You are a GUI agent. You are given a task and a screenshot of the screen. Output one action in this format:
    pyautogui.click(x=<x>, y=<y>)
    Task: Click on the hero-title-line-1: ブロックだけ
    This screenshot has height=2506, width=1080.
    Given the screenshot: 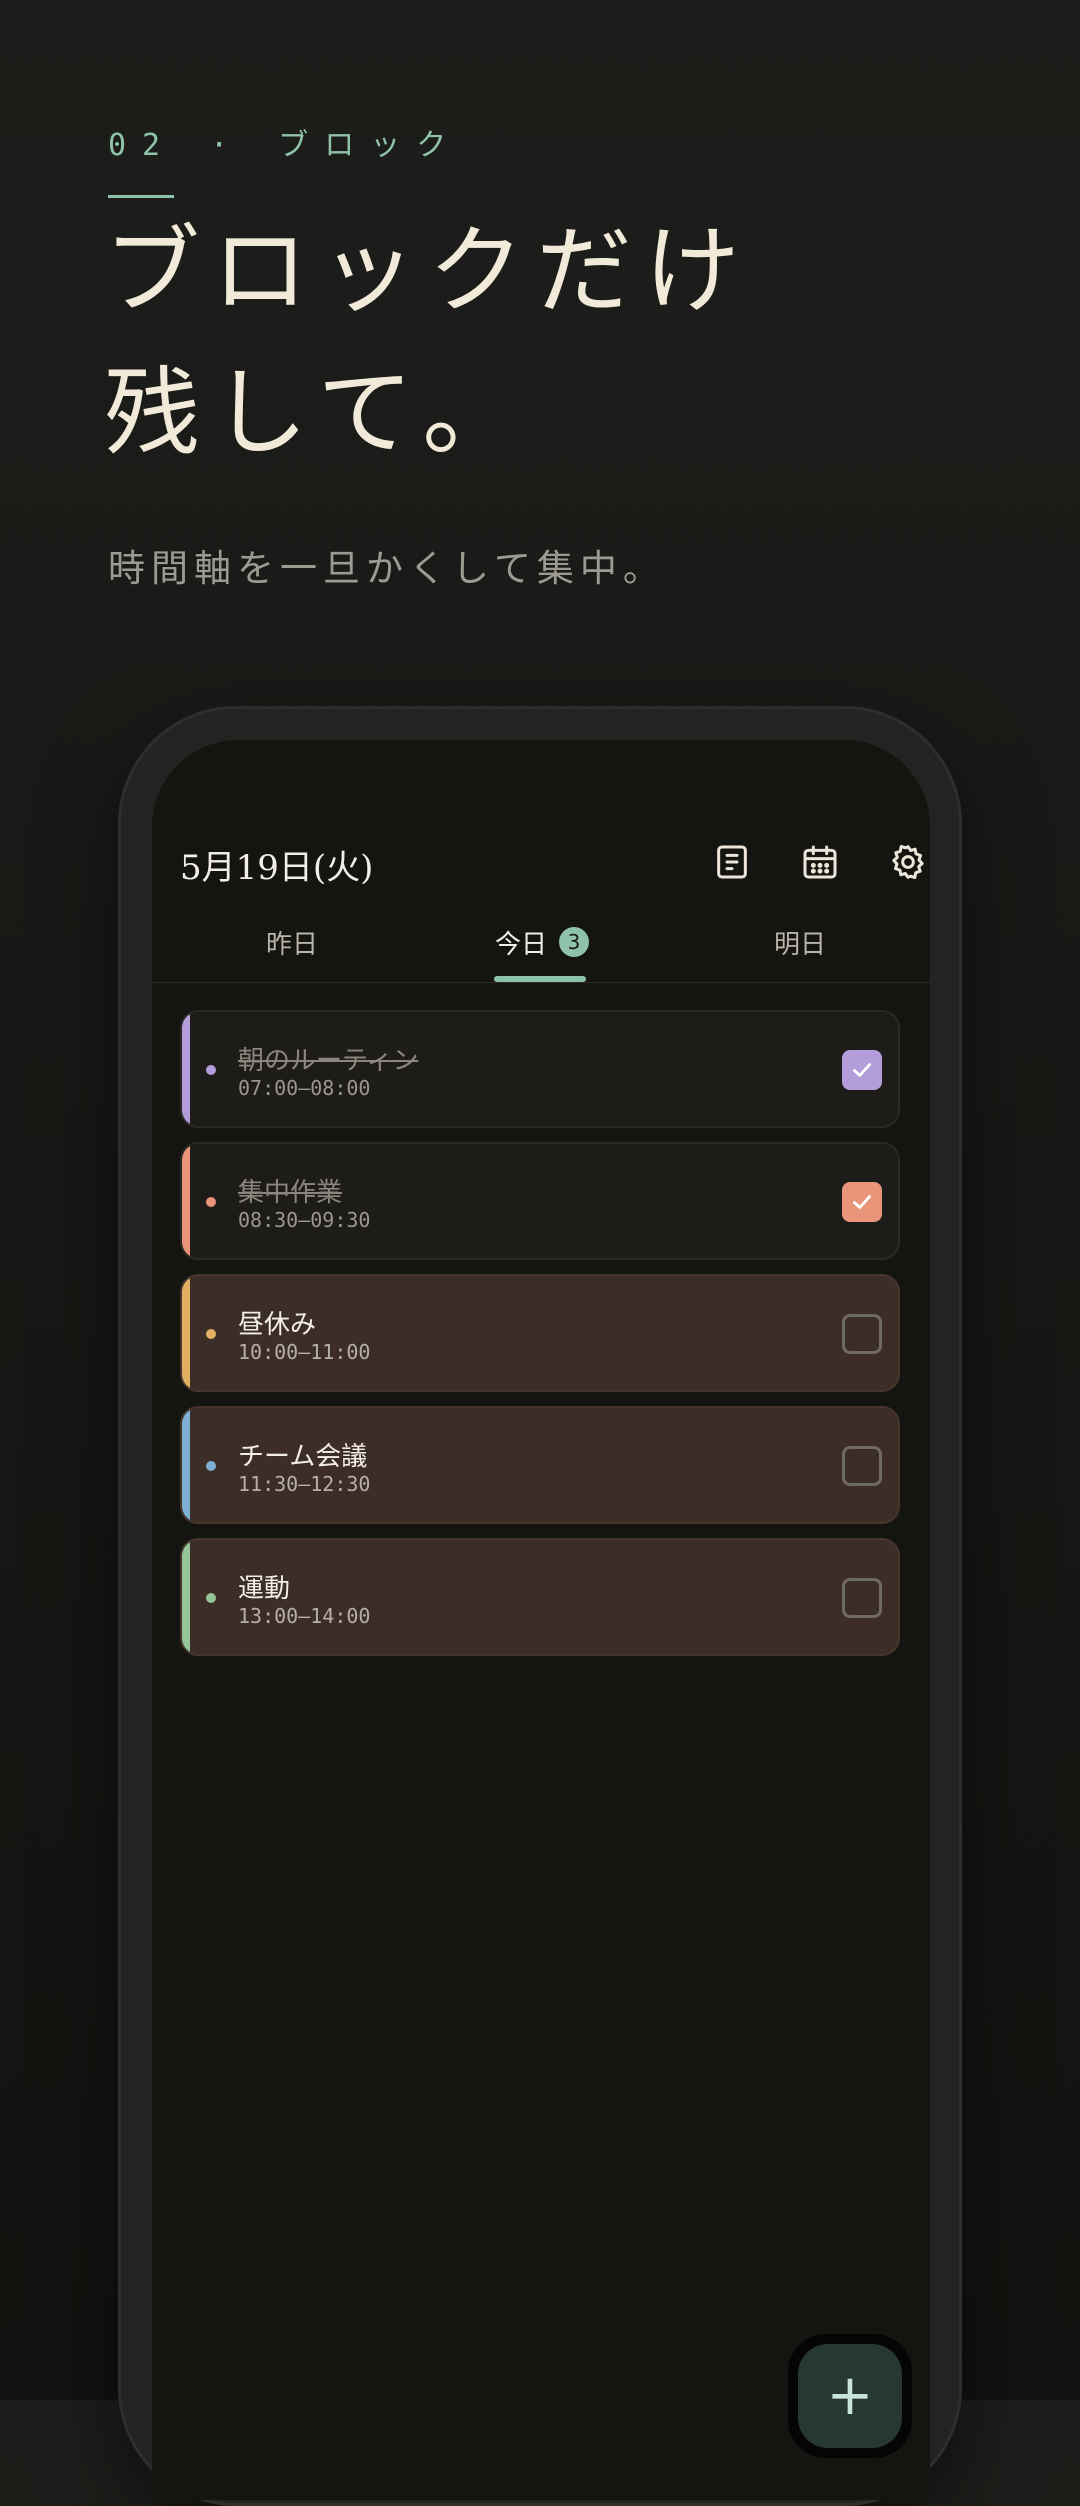 What is the action you would take?
    pyautogui.click(x=428, y=271)
    